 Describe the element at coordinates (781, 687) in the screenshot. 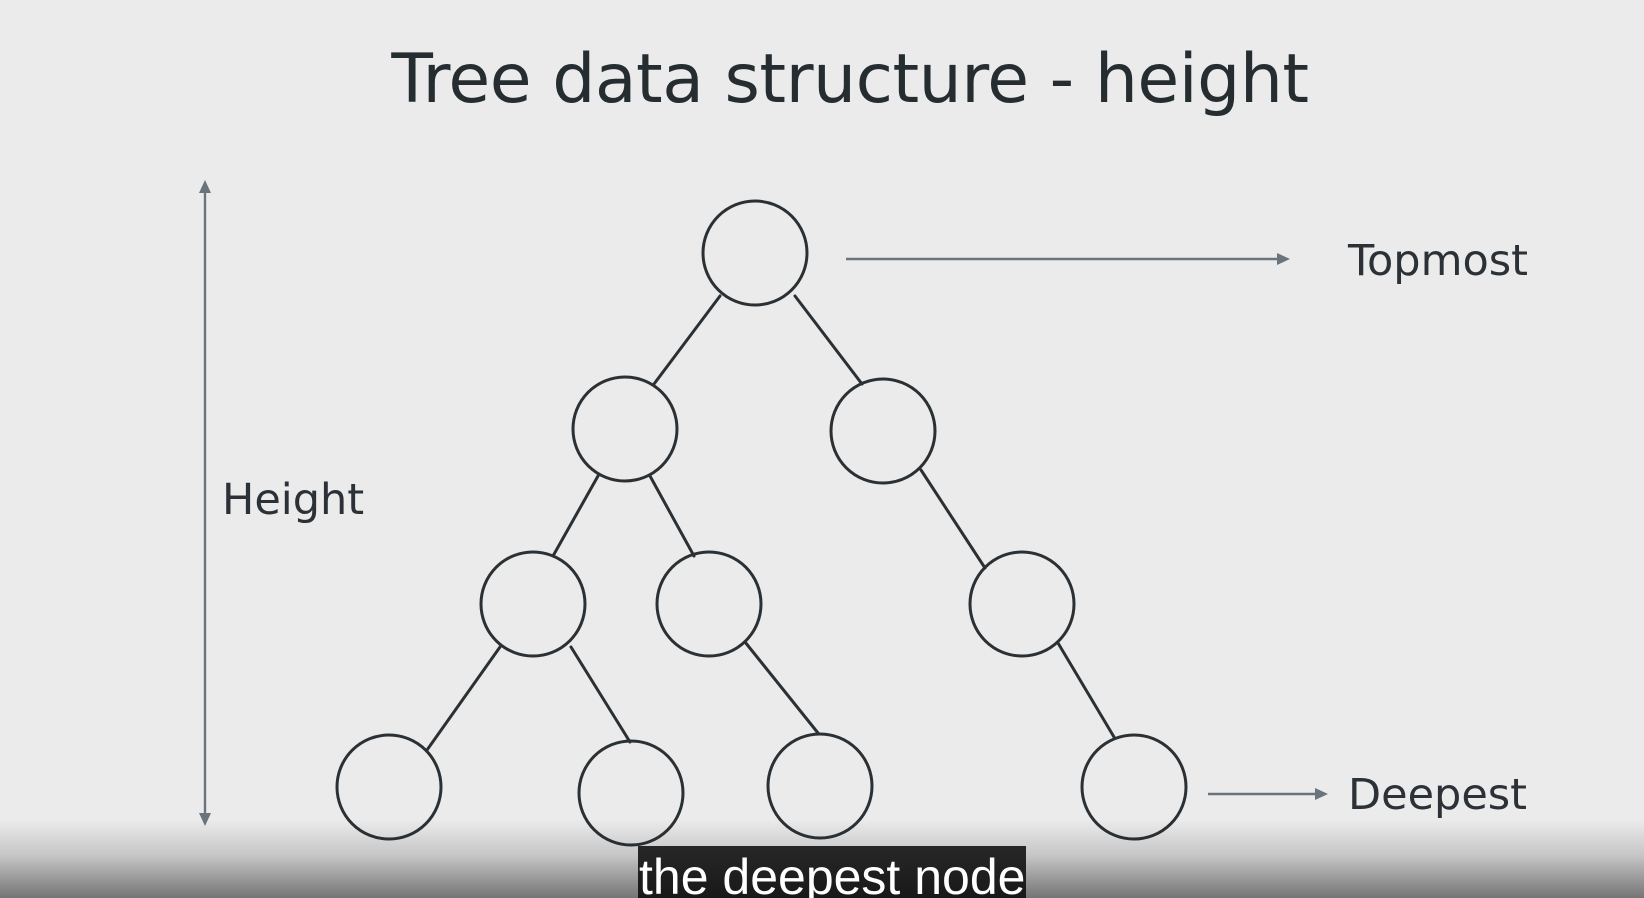

I see `edge-lr-leaf` at that location.